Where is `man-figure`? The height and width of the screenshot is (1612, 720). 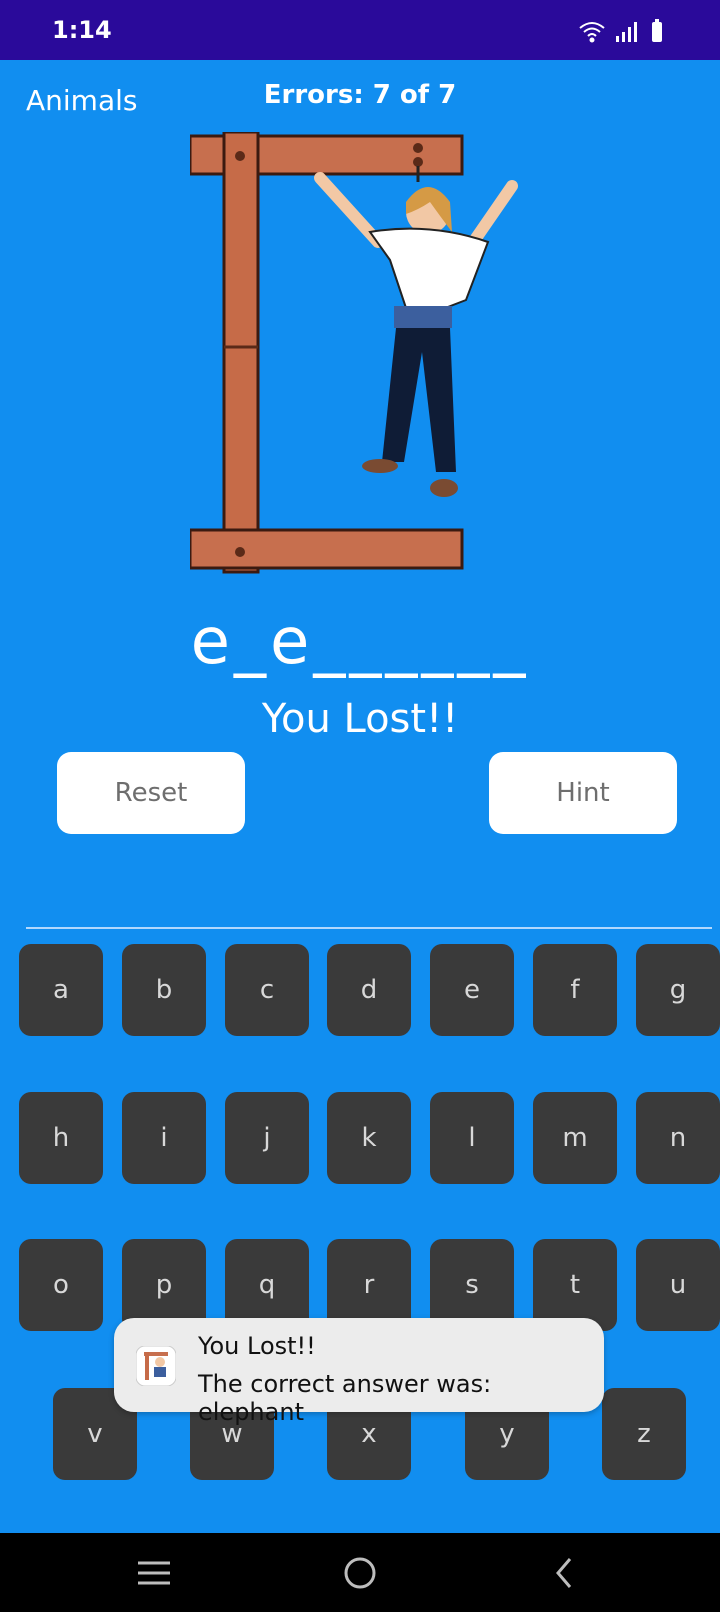 man-figure is located at coordinates (416, 331).